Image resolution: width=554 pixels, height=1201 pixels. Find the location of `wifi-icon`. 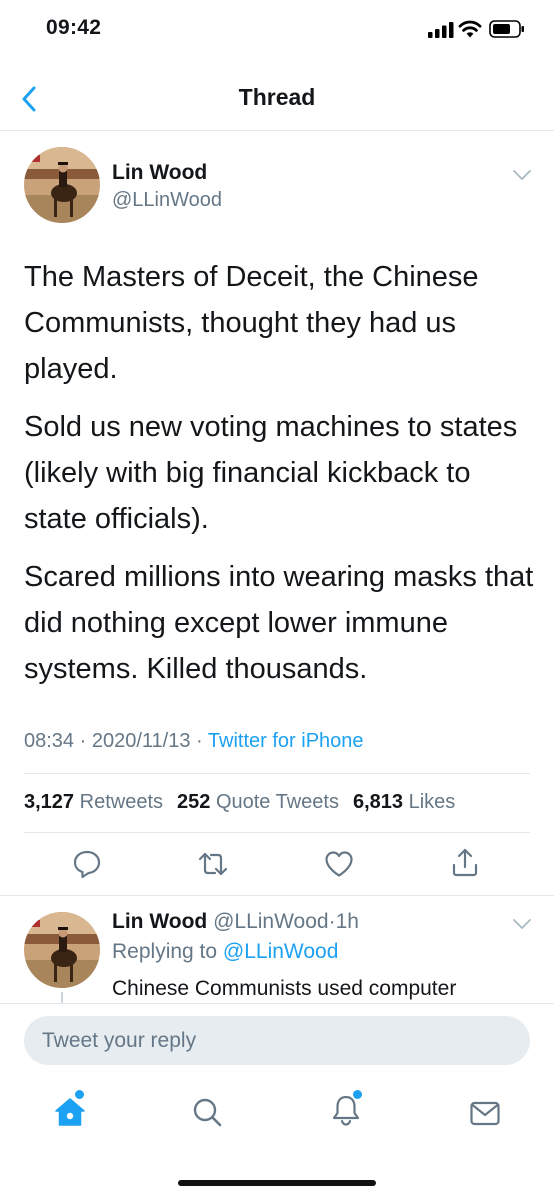

wifi-icon is located at coordinates (470, 29).